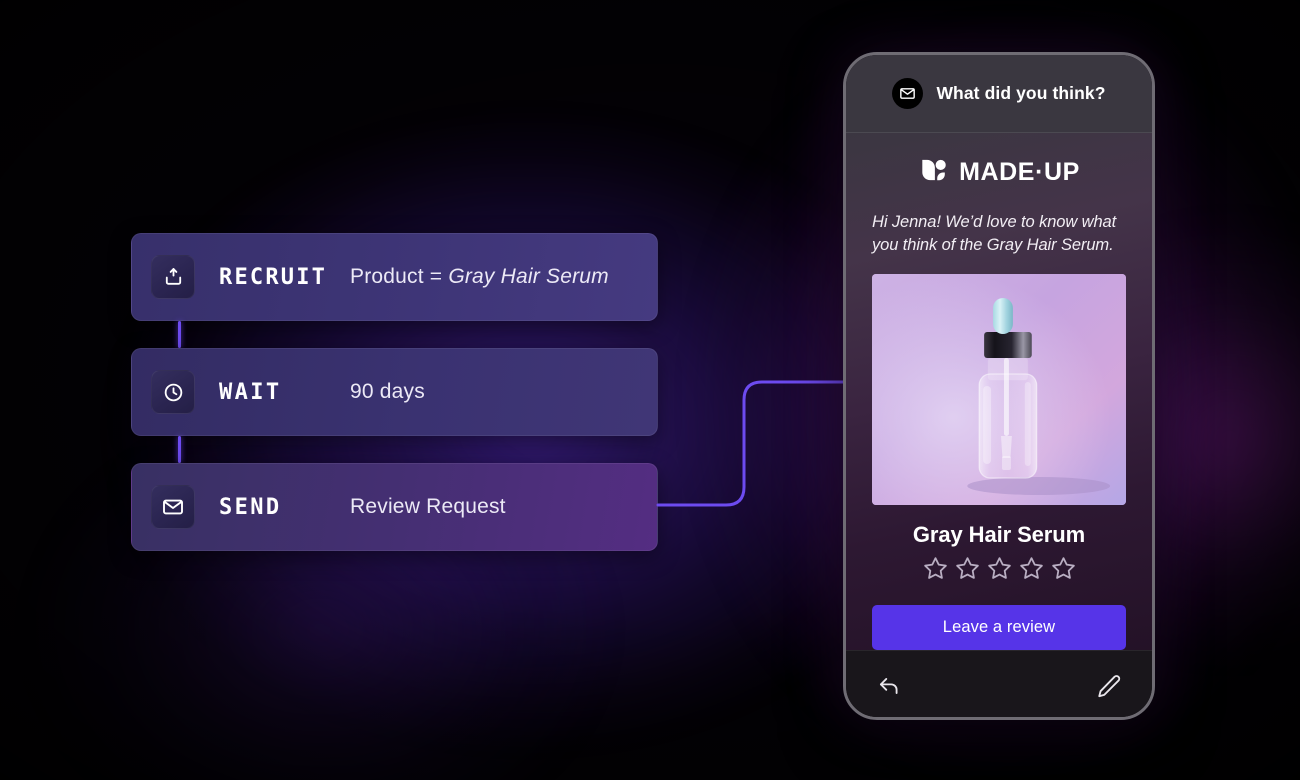 The height and width of the screenshot is (780, 1300). I want to click on import-tray-icon, so click(173, 277).